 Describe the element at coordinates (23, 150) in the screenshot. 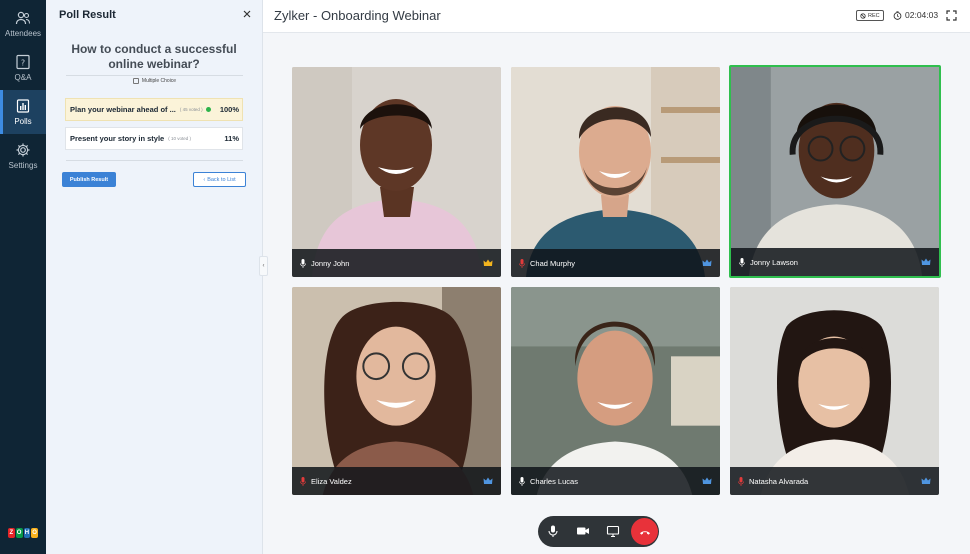

I see `gear-icon` at that location.